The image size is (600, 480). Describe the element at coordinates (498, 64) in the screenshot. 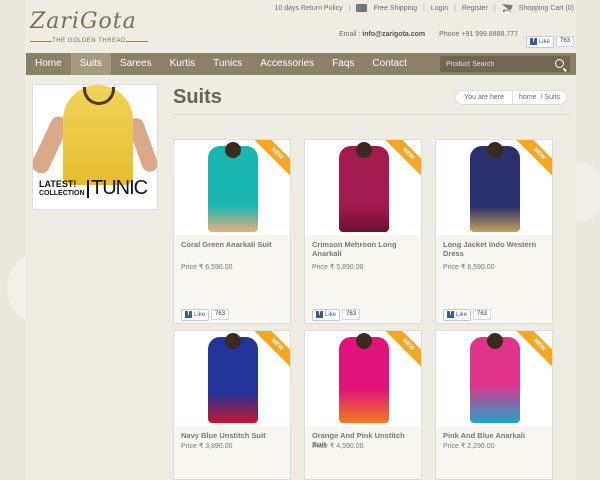

I see `search-input` at that location.